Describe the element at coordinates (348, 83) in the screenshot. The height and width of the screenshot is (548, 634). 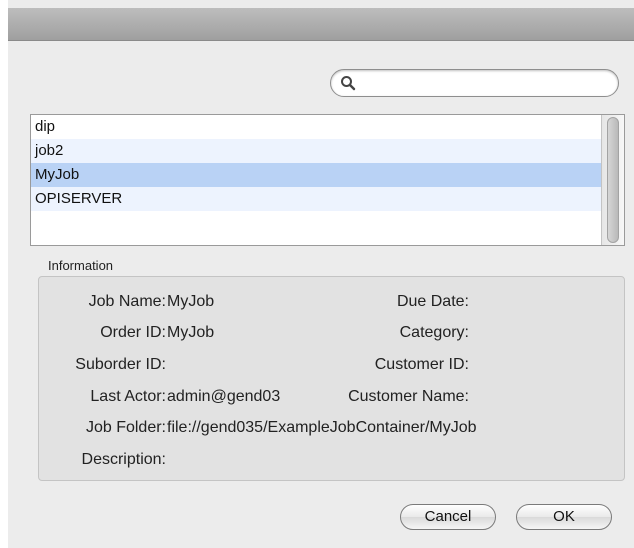
I see `search-icon` at that location.